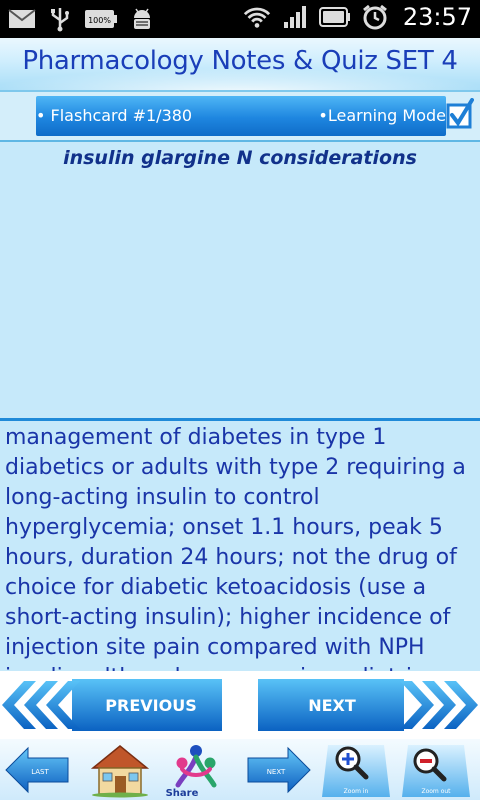 The width and height of the screenshot is (480, 800). Describe the element at coordinates (334, 17) in the screenshot. I see `battery-status-icon` at that location.